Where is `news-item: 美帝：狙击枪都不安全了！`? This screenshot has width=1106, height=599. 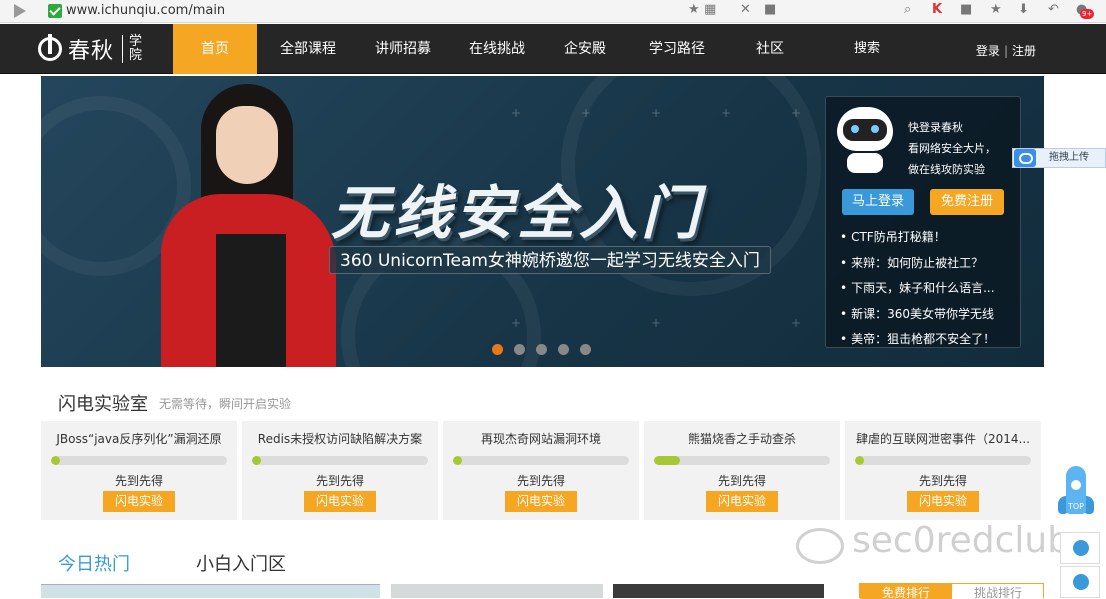
news-item: 美帝：狙击枪都不安全了！ is located at coordinates (917, 340).